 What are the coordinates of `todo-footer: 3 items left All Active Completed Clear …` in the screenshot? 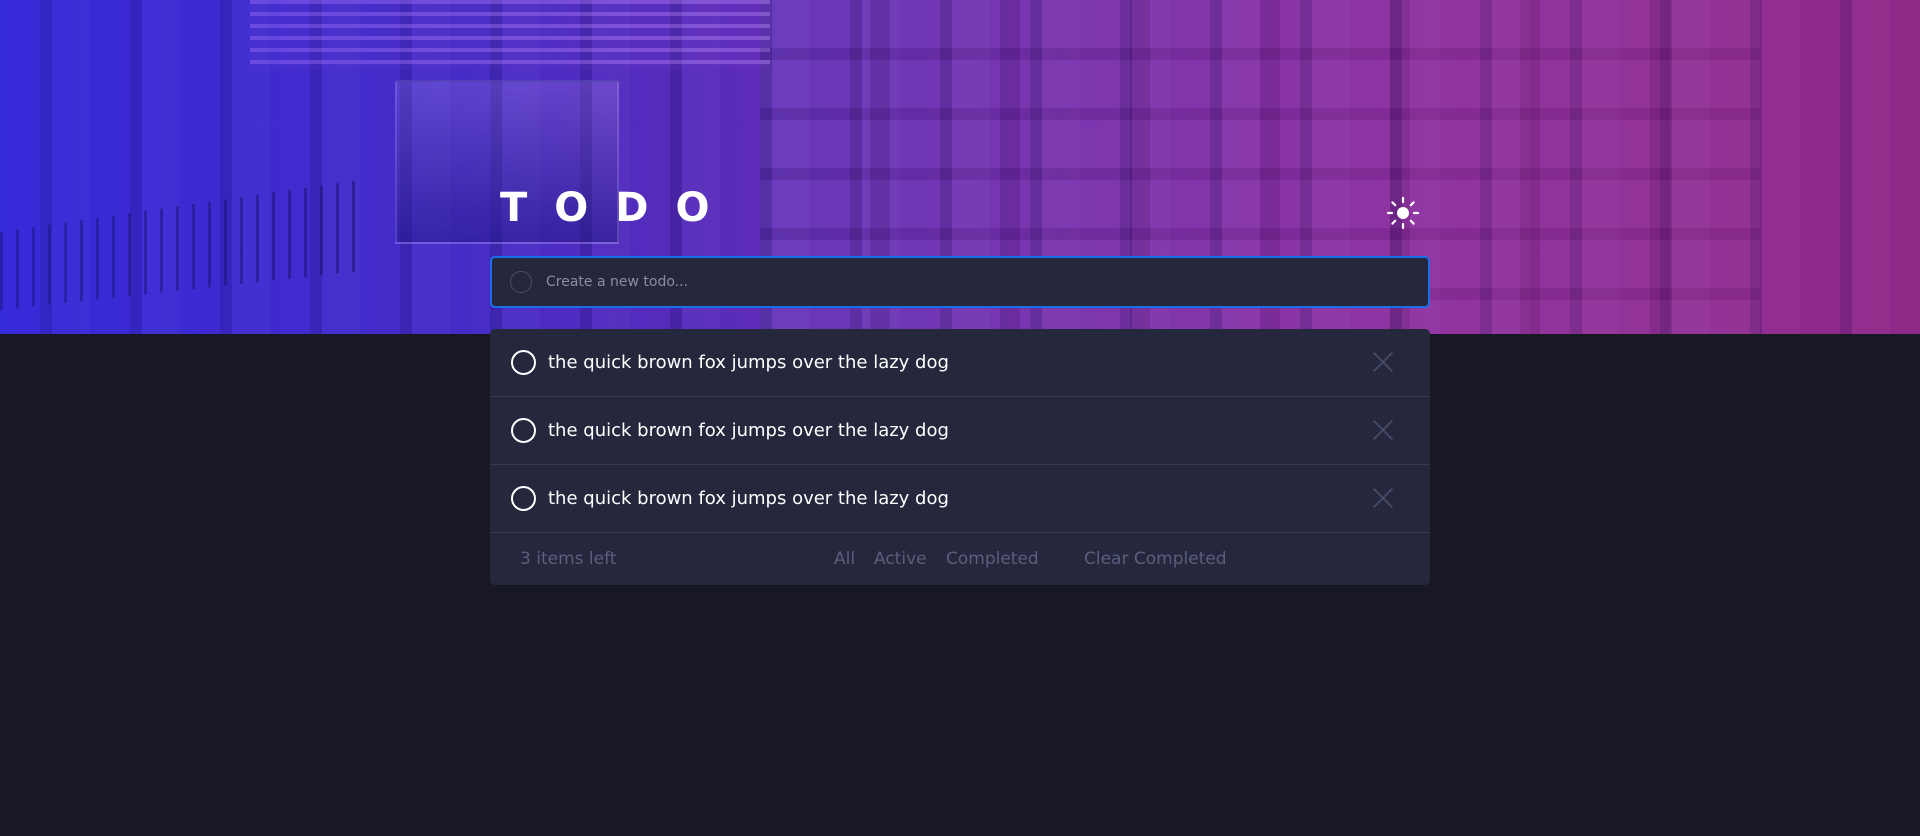 It's located at (960, 559).